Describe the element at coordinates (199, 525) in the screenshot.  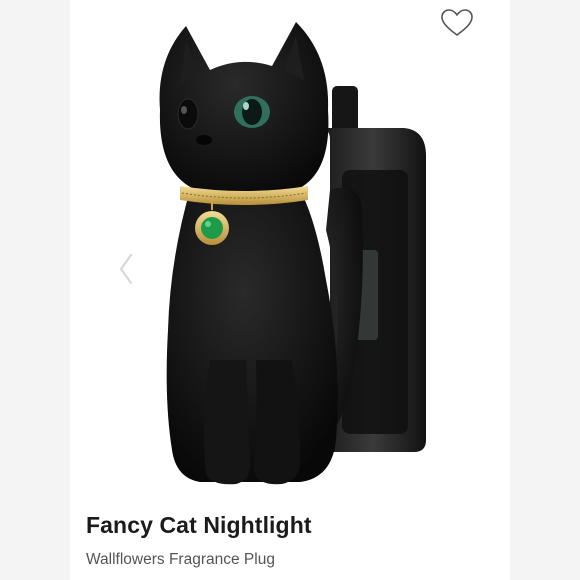
I see `product-title: Fancy Cat Nightlight` at that location.